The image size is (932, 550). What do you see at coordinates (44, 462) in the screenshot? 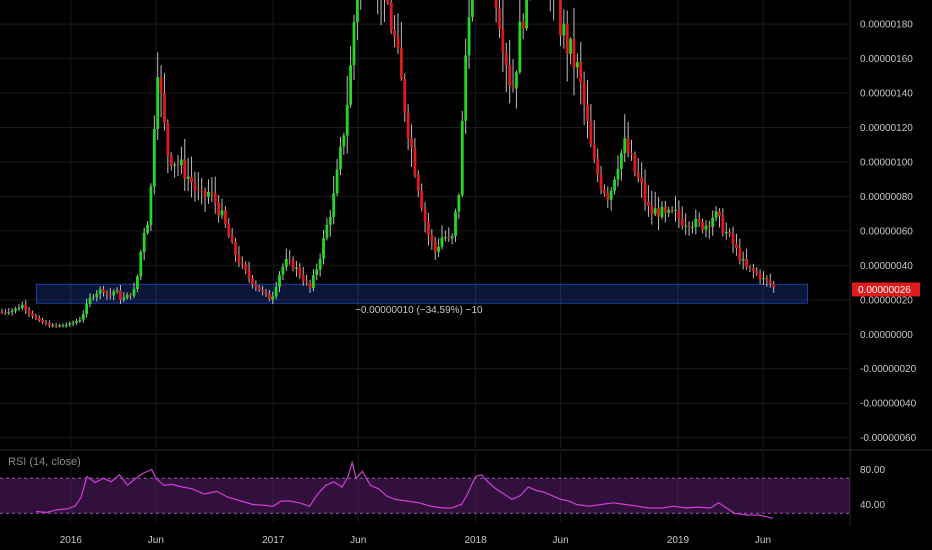
I see `rsi-indicator-title: RSI (14, close)` at bounding box center [44, 462].